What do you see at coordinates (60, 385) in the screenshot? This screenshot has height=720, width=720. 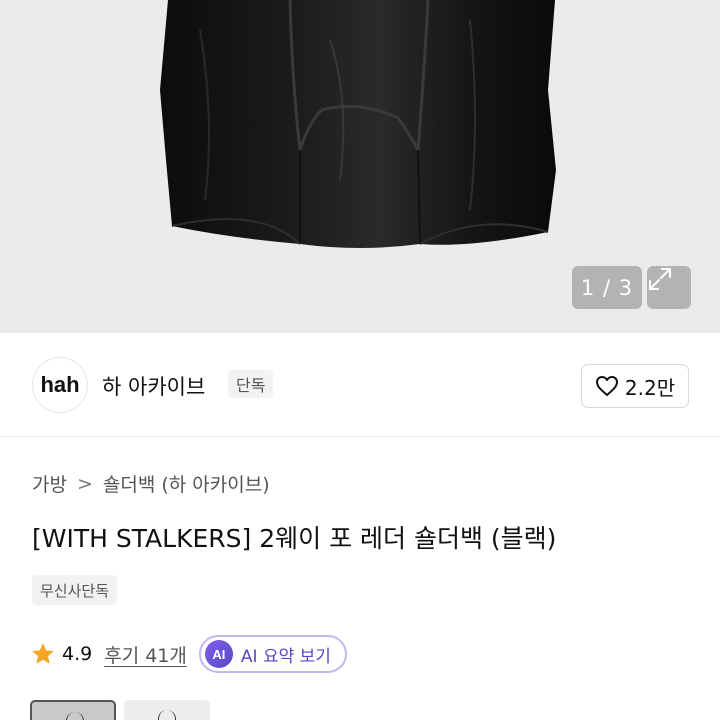 I see `brand-logo: hah` at bounding box center [60, 385].